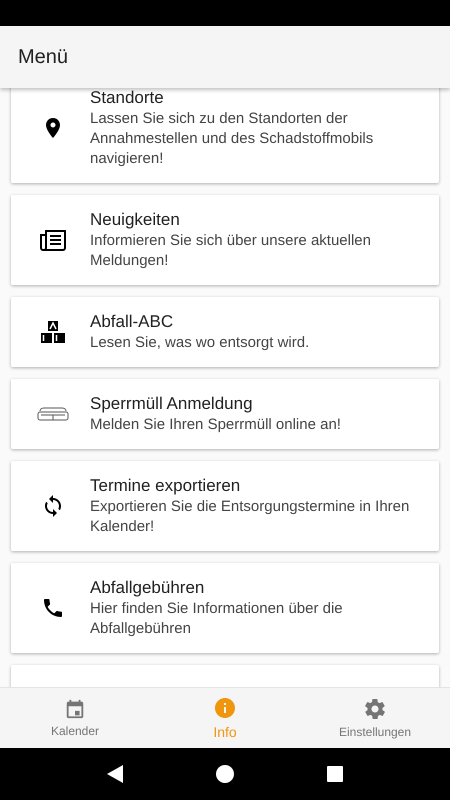 Image resolution: width=450 pixels, height=800 pixels. I want to click on item-title: Sperrmüll Anmeldung, so click(172, 404).